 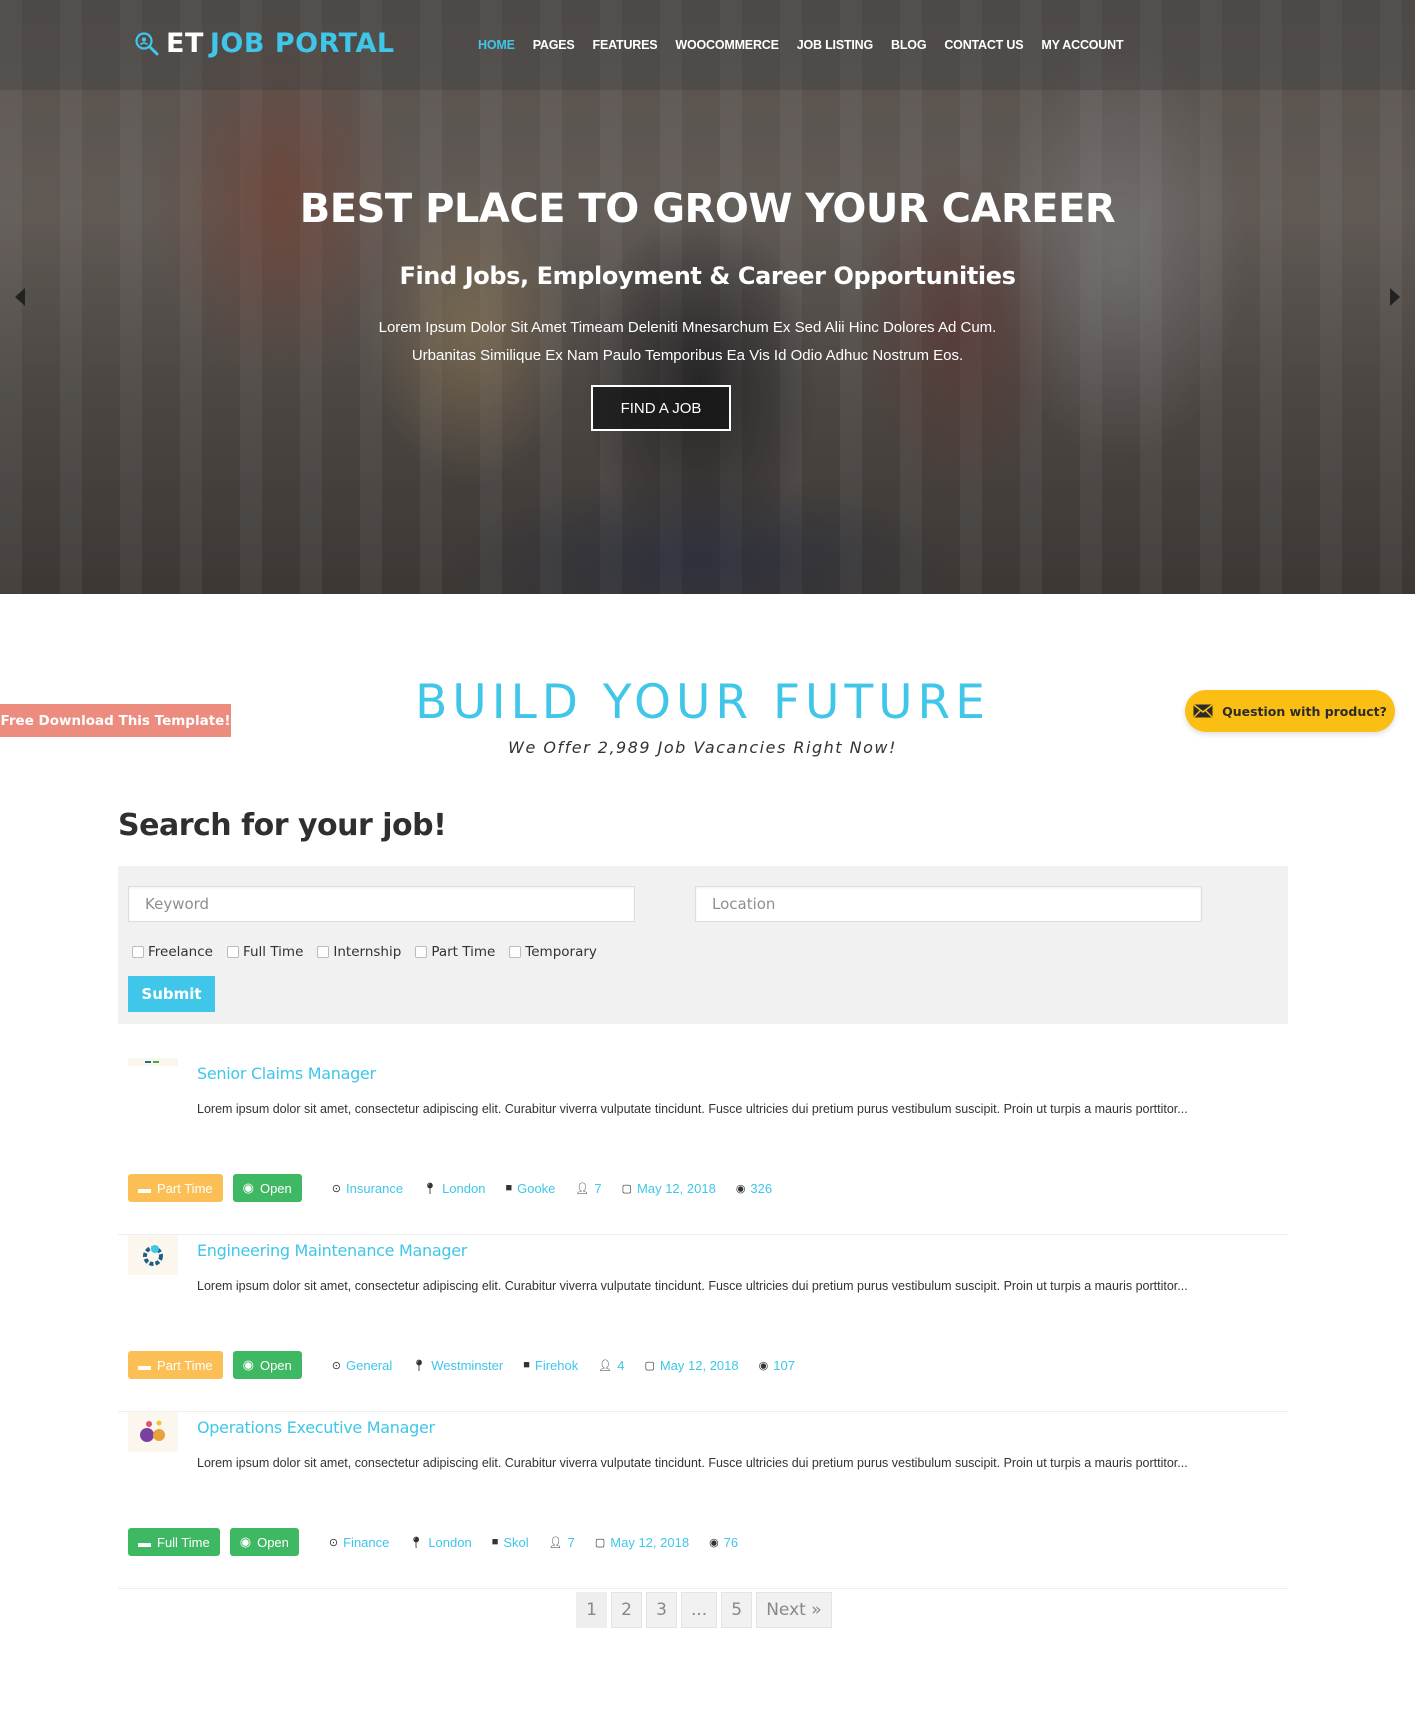 What do you see at coordinates (369, 1365) in the screenshot?
I see `category-label: General` at bounding box center [369, 1365].